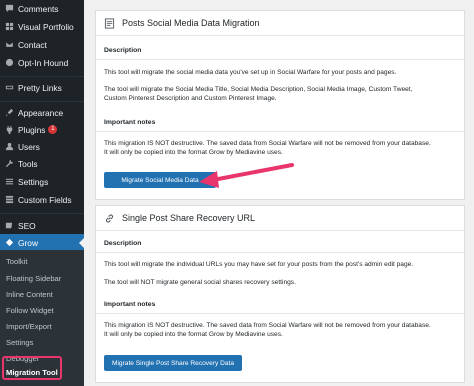  I want to click on card-header: Single Post Share Recovery URL, so click(280, 218).